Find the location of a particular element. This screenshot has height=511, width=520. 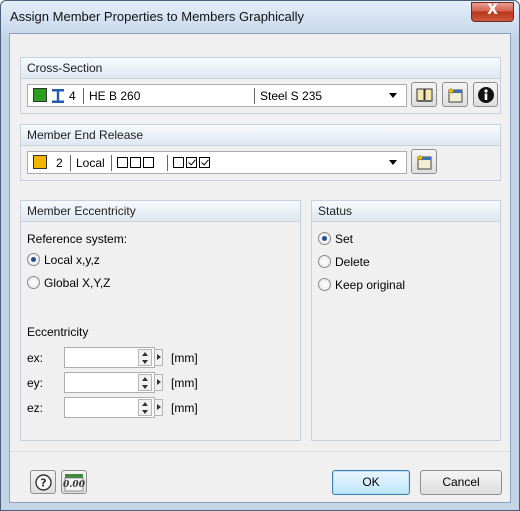

member-end-release-system: Local is located at coordinates (90, 163).